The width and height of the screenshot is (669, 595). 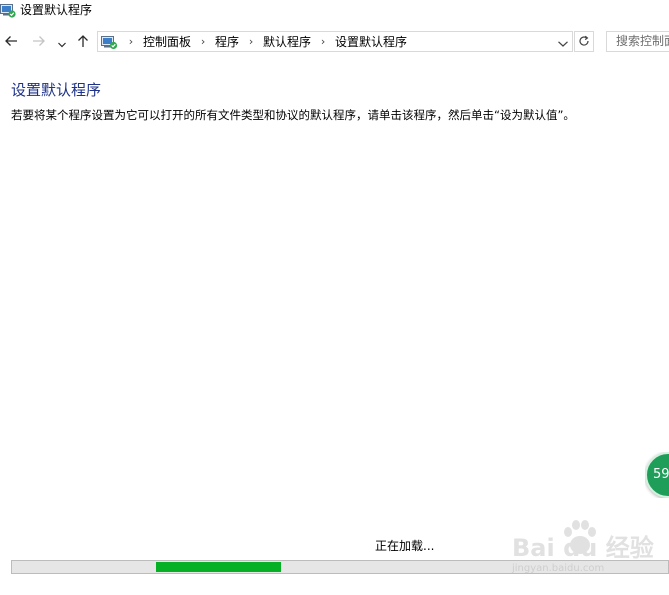 I want to click on badge-value: 59, so click(x=661, y=474).